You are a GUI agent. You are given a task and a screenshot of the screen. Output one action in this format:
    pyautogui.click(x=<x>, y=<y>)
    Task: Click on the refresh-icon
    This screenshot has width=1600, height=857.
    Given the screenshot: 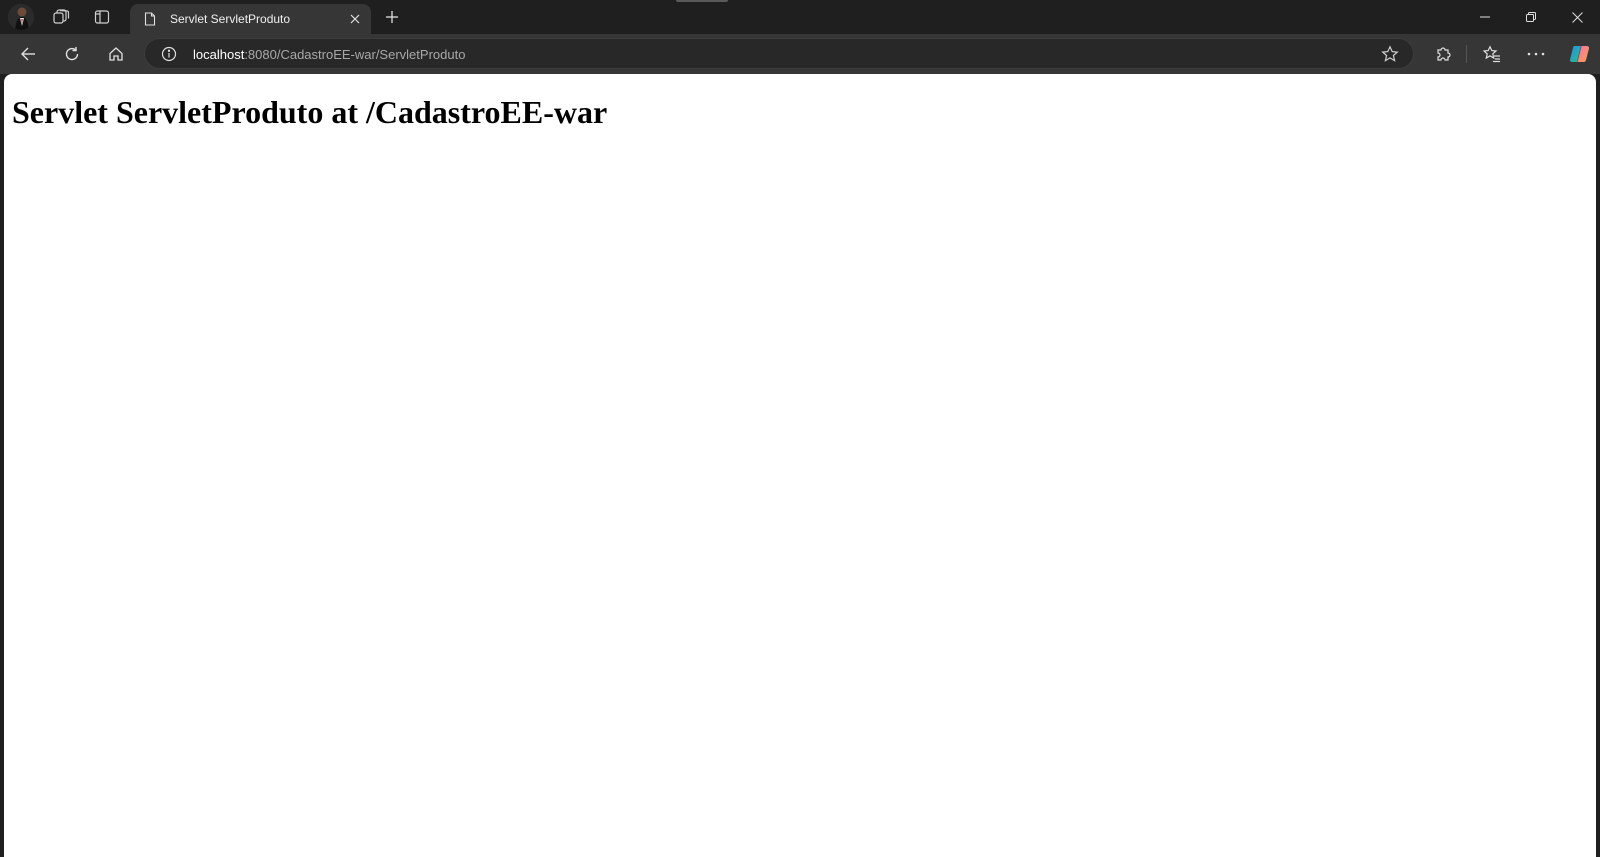 What is the action you would take?
    pyautogui.click(x=72, y=54)
    